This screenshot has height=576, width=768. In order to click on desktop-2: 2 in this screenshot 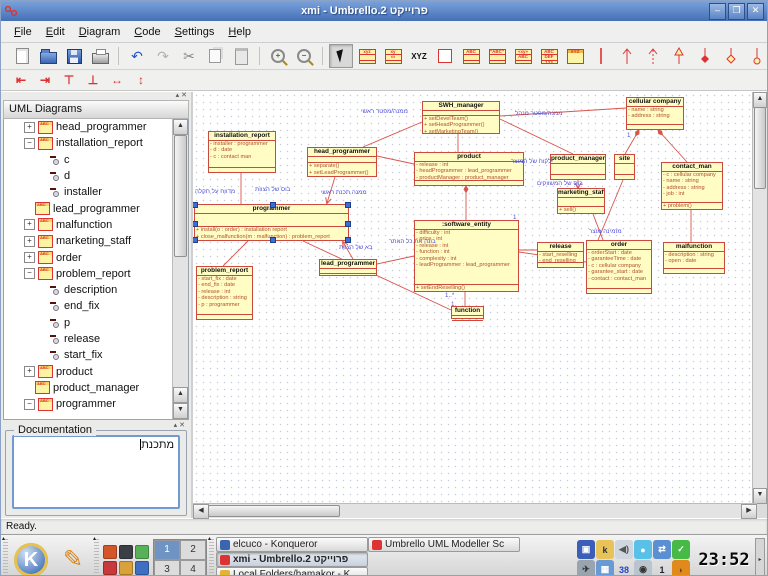, I will do `click(193, 549)`.